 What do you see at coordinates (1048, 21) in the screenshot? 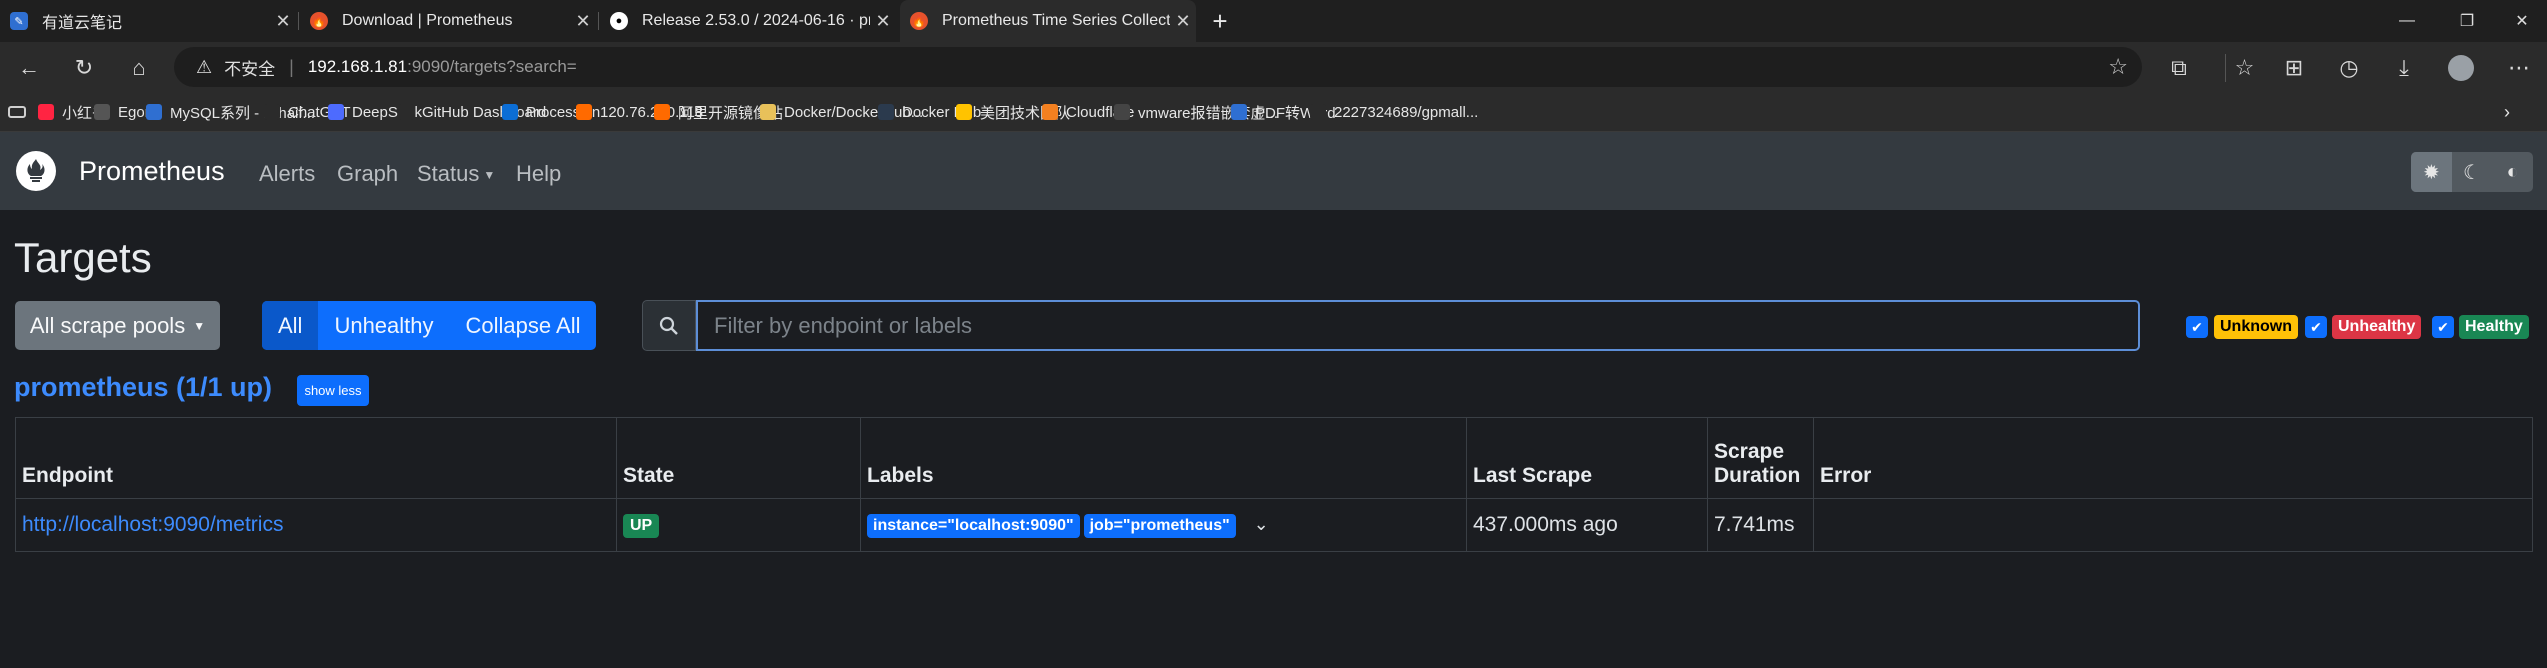
I see `browser-tab-active: 🔥 Prometheus Time Series Collection ✕` at bounding box center [1048, 21].